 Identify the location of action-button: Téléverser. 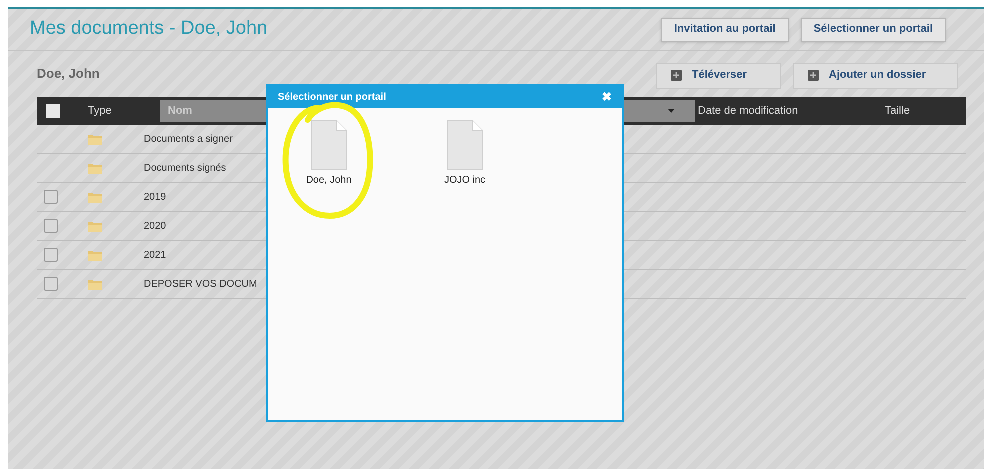
(718, 75).